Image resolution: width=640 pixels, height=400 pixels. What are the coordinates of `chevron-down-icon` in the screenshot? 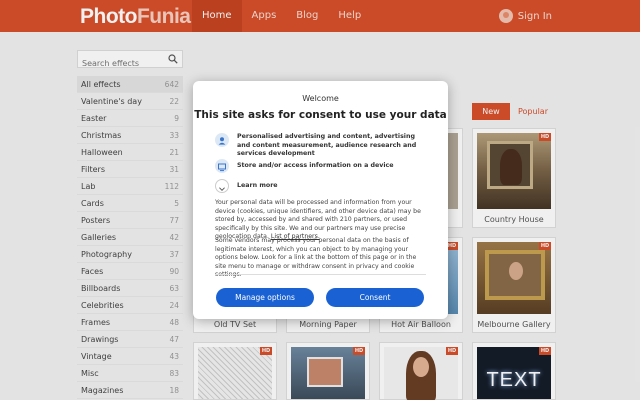 It's located at (222, 186).